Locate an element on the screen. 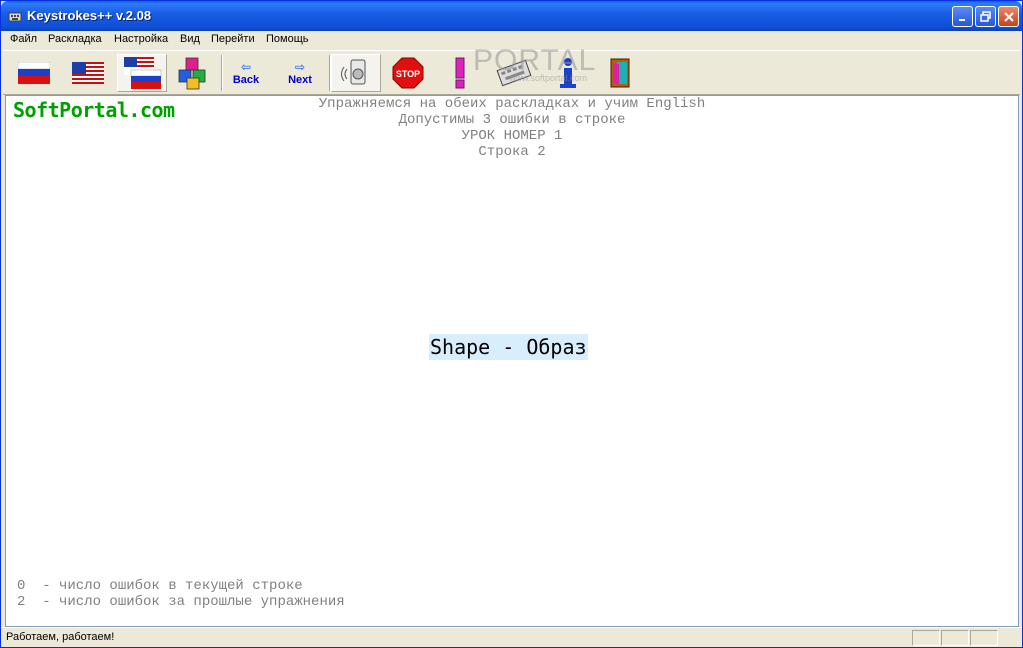  lesson-header-line-2: Допустимы 3 ошибки в строке is located at coordinates (512, 120).